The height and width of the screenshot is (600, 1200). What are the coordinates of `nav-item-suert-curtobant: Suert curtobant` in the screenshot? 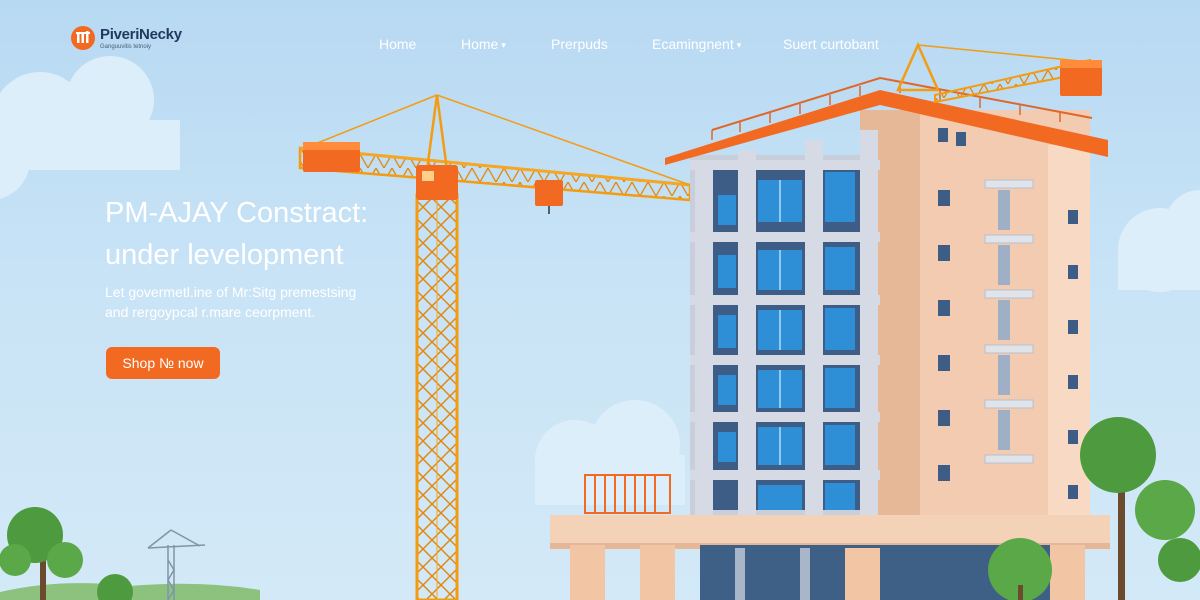 It's located at (831, 44).